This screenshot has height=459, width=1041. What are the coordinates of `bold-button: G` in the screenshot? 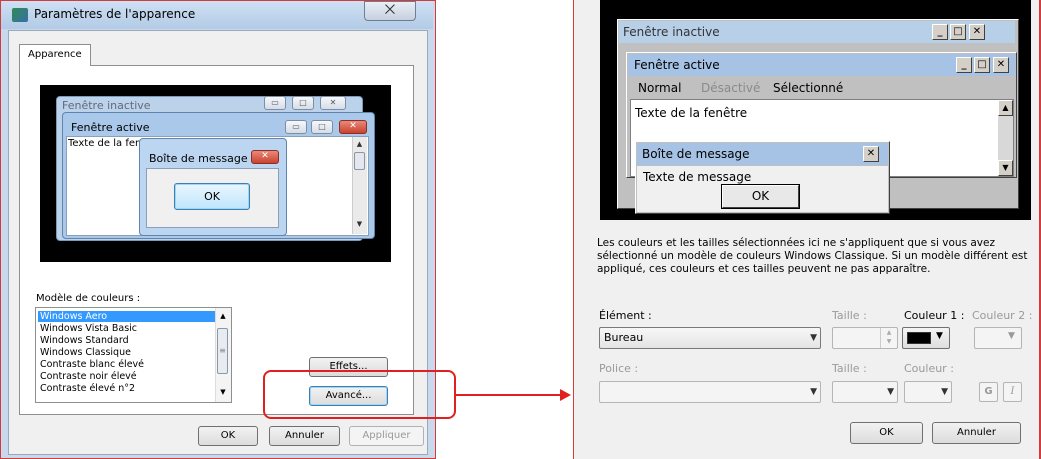 It's located at (988, 392).